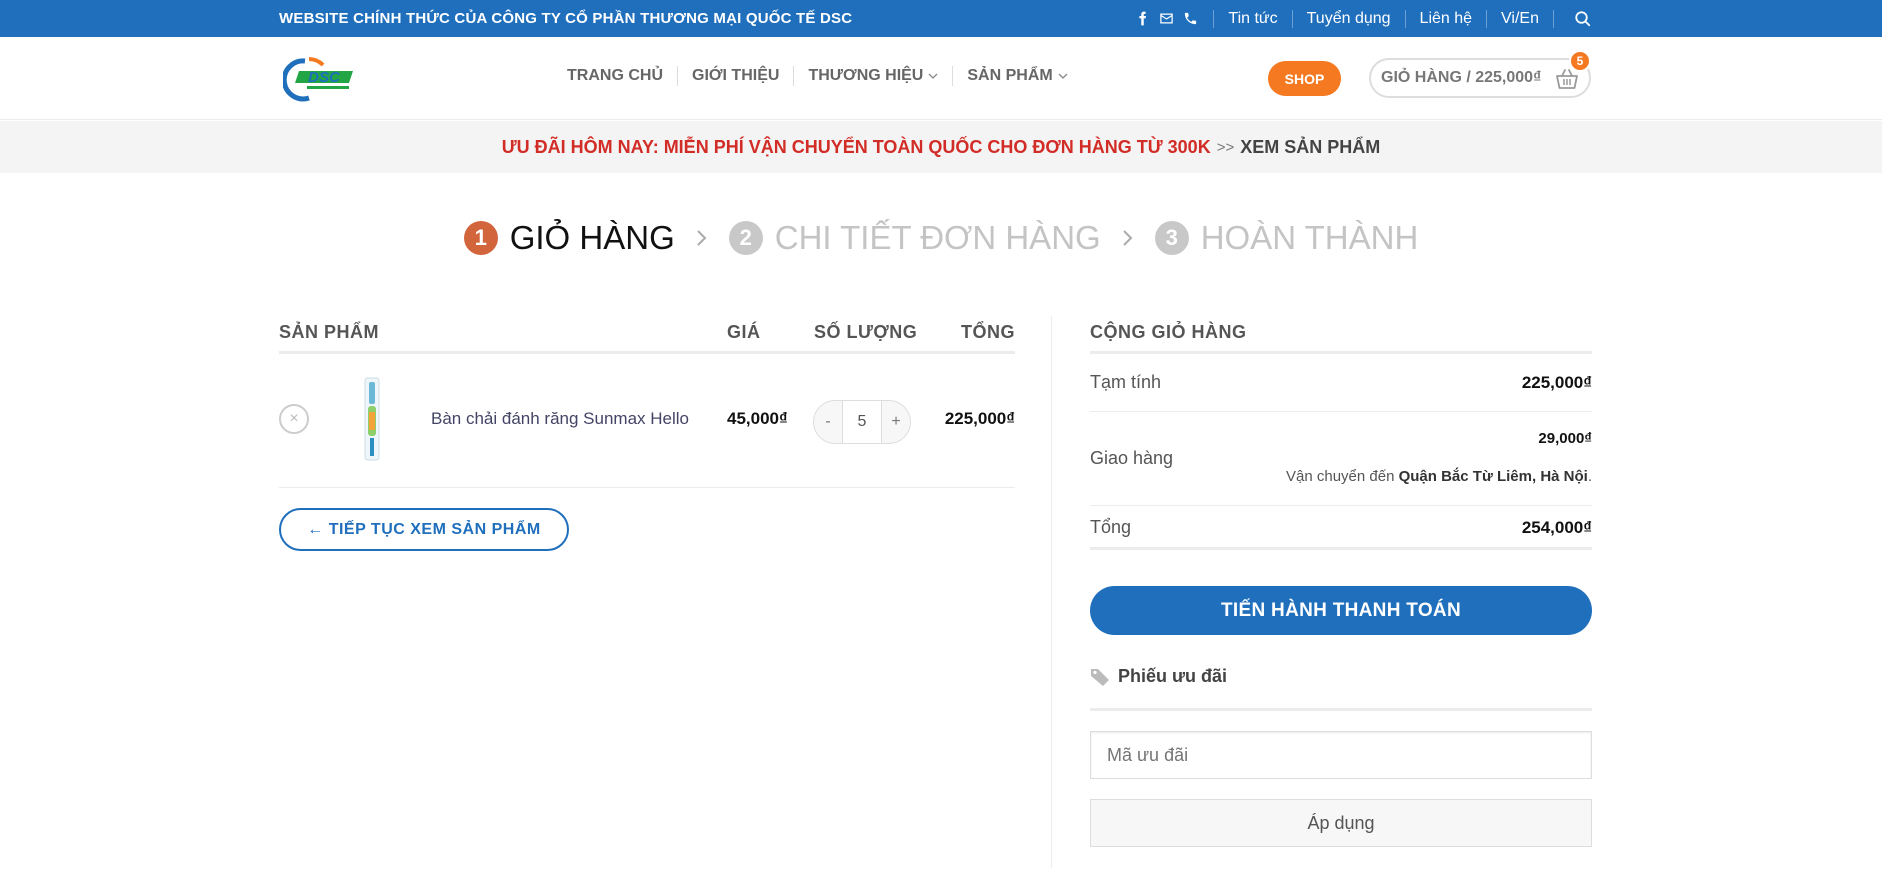 The image size is (1882, 887). Describe the element at coordinates (988, 332) in the screenshot. I see `header-total: TỔNG` at that location.